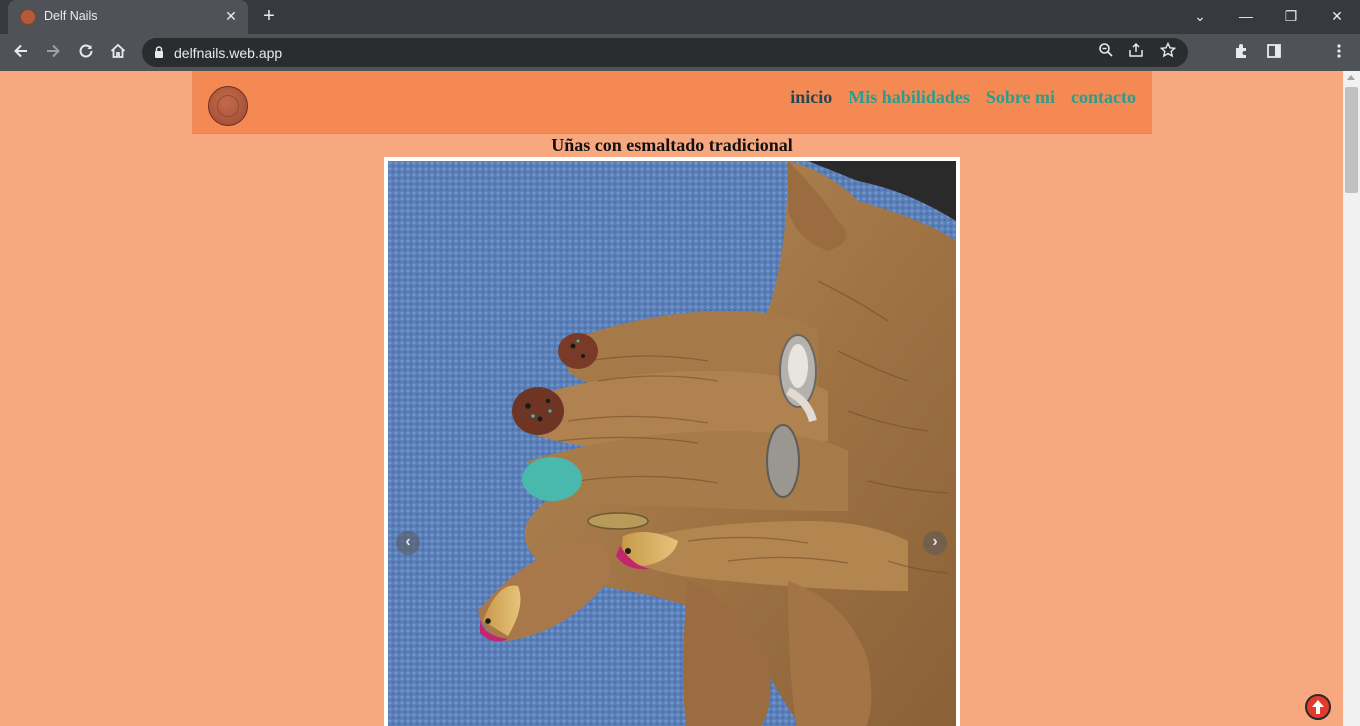 This screenshot has width=1360, height=726. I want to click on back-icon, so click(21, 53).